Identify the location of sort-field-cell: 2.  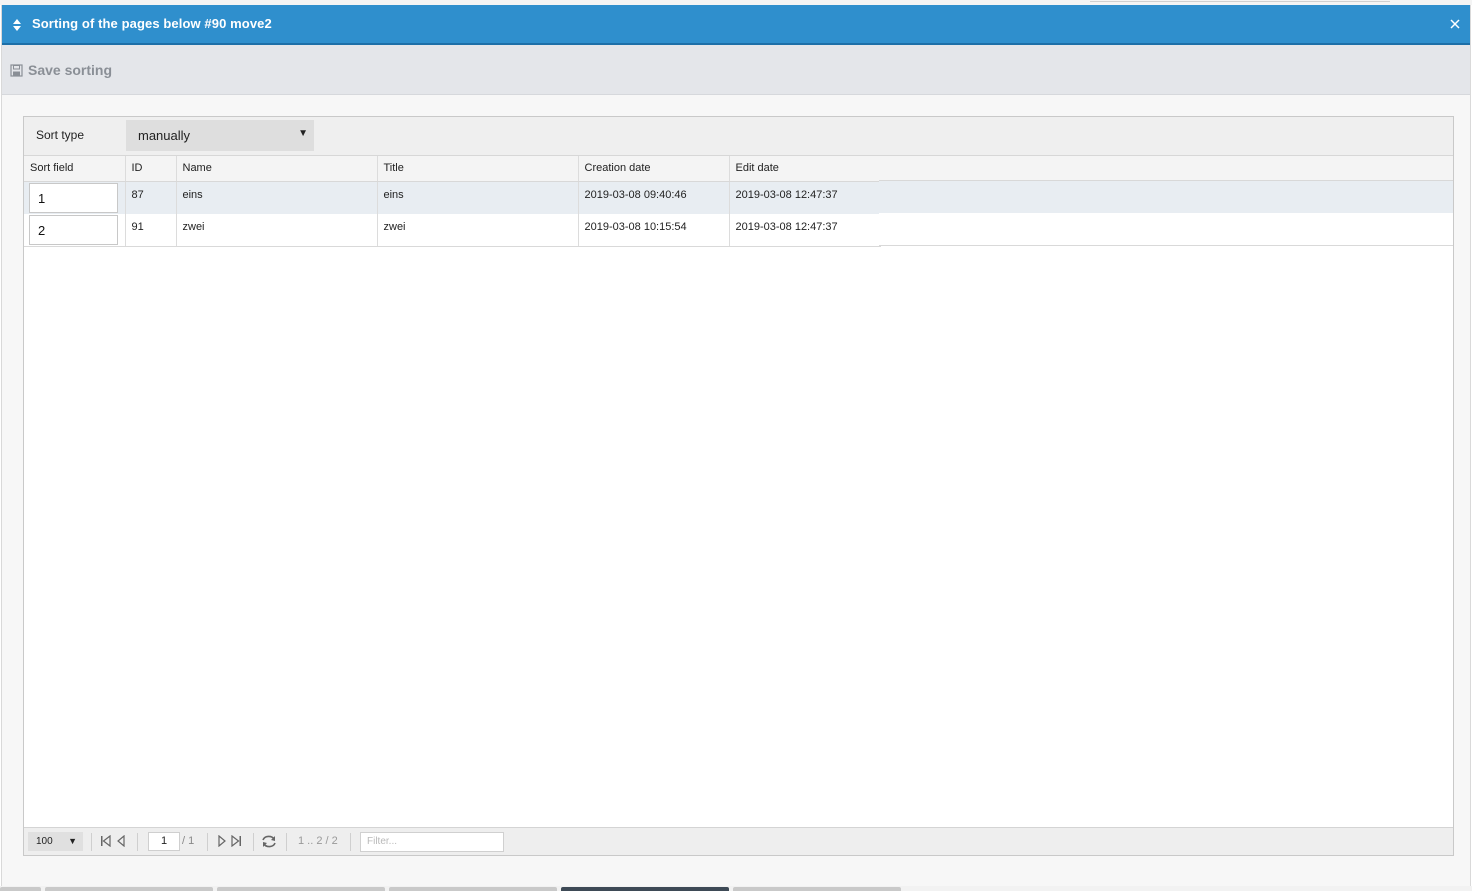
(75, 230).